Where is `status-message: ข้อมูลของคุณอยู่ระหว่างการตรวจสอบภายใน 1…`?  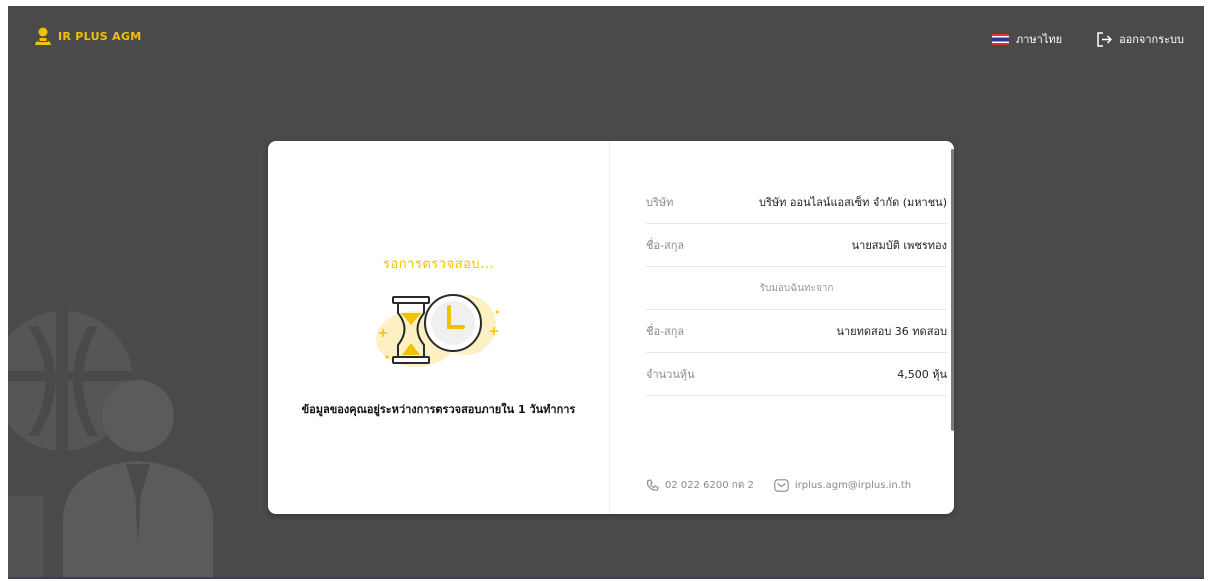
status-message: ข้อมูลของคุณอยู่ระหว่างการตรวจสอบภายใน 1… is located at coordinates (438, 409).